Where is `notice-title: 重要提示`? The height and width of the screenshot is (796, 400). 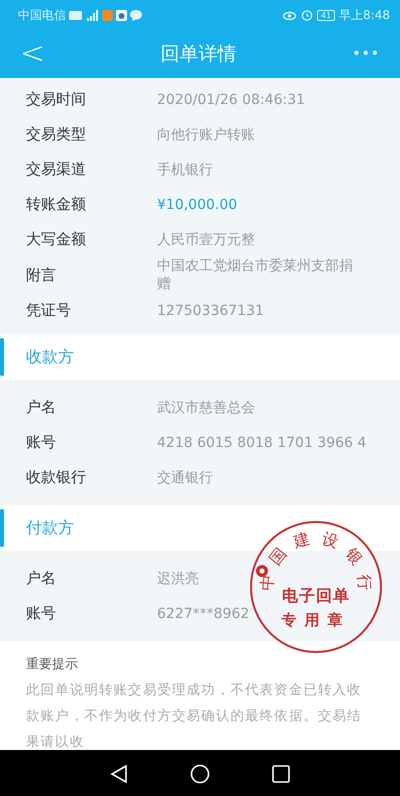 notice-title: 重要提示 is located at coordinates (52, 665).